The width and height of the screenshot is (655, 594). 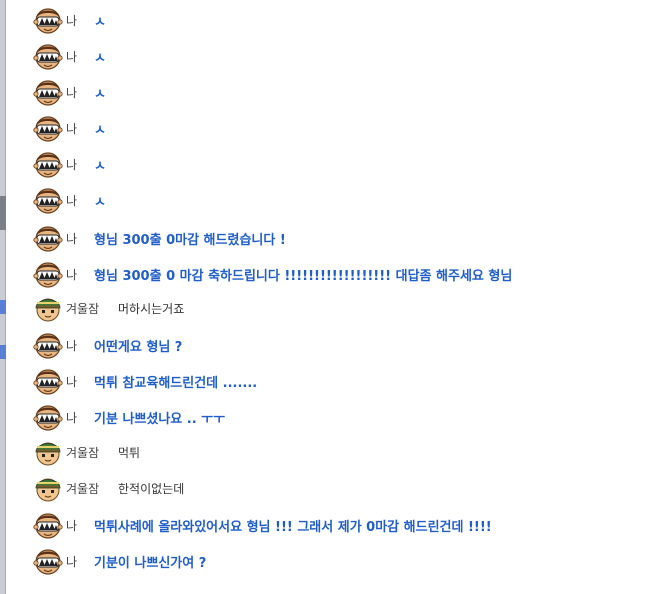 I want to click on chat-message-row: 나 형님 300출 0마감 해드렸습니다 !, so click(x=326, y=238).